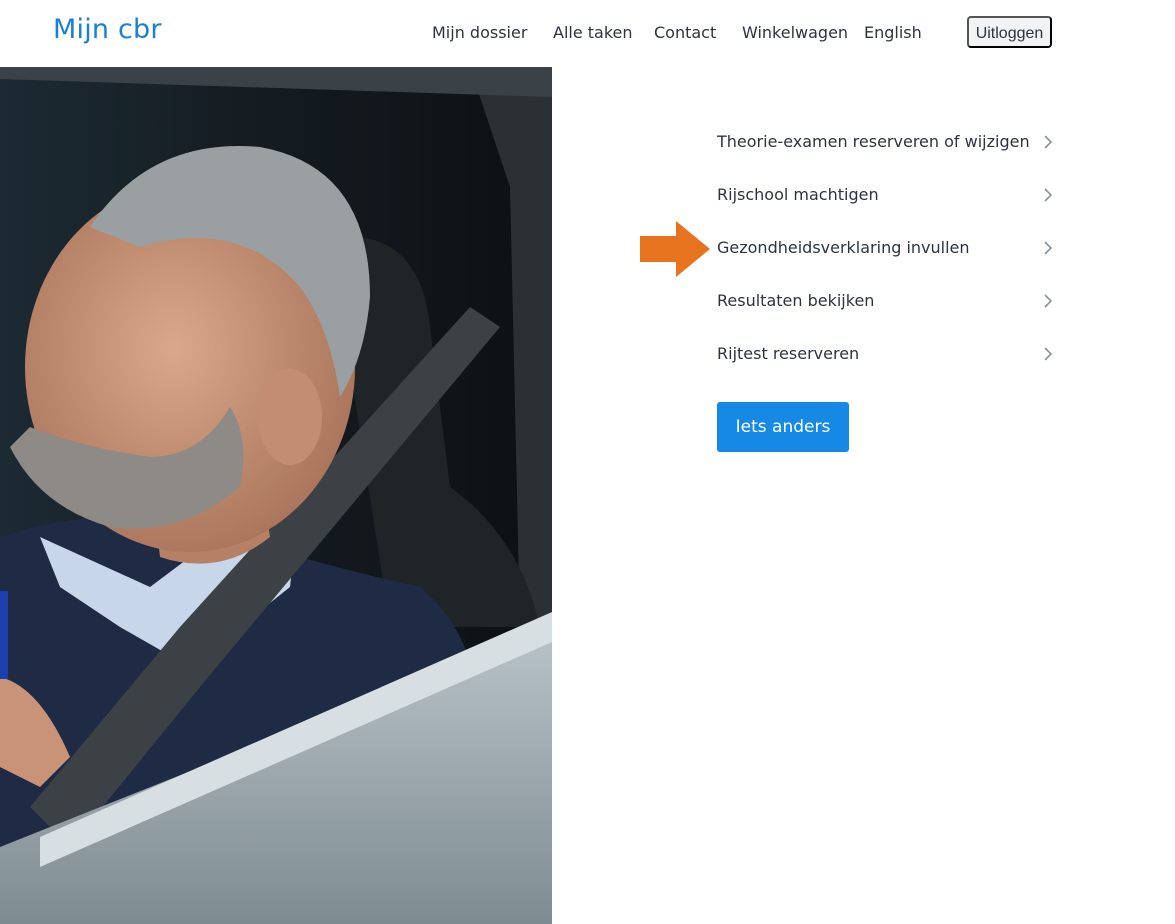 The width and height of the screenshot is (1175, 924). I want to click on task-gezondheidsverklaring: Gezondheidsverklaring invullen, so click(885, 248).